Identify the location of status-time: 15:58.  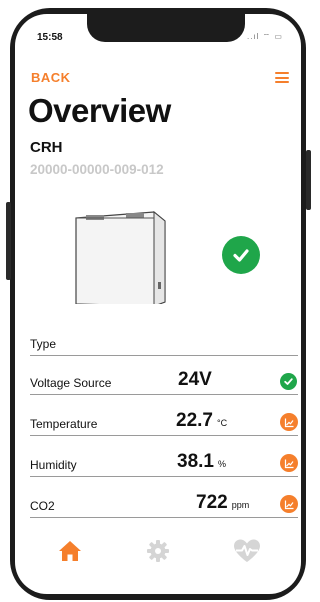
(50, 37).